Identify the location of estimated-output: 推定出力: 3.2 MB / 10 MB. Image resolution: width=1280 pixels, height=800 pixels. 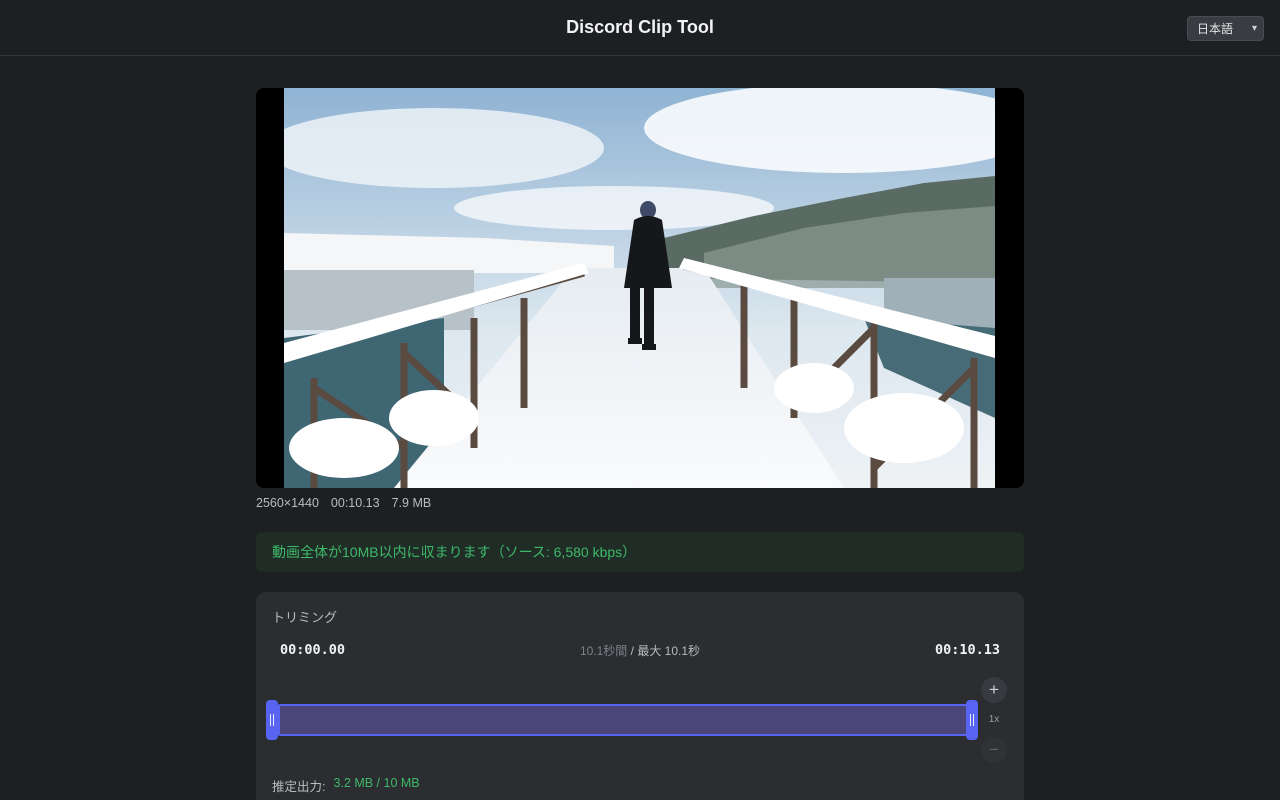
(346, 785).